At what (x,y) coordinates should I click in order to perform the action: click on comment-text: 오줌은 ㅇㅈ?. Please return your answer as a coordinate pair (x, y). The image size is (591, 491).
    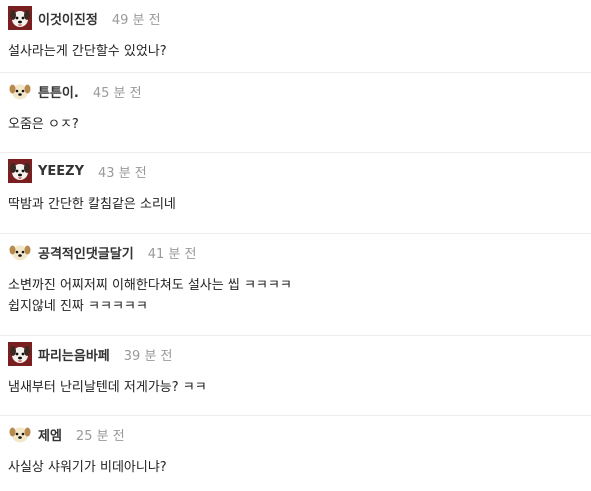
    Looking at the image, I should click on (299, 124).